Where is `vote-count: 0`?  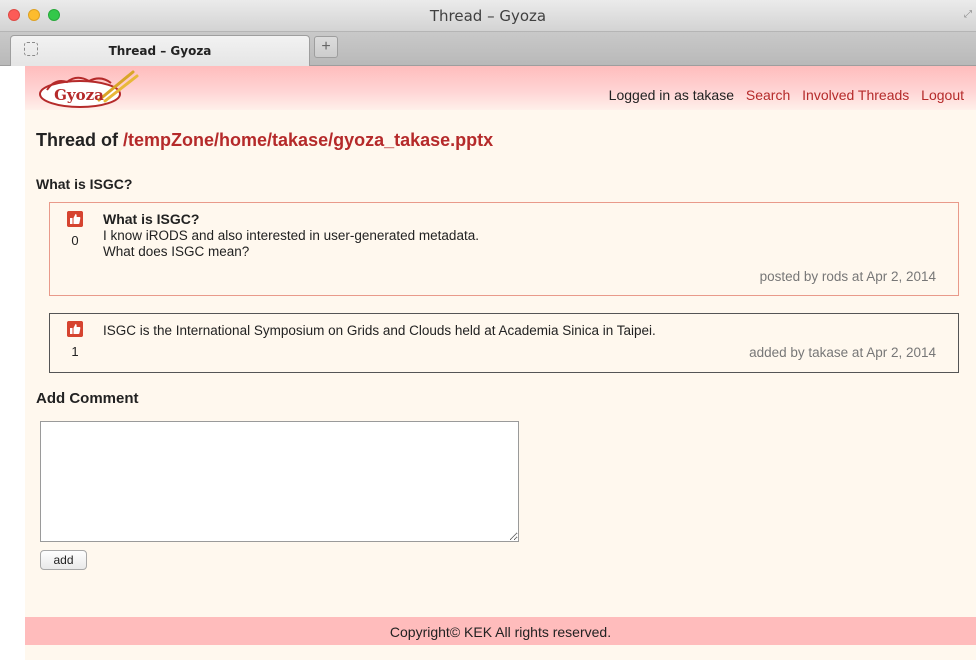
vote-count: 0 is located at coordinates (75, 240).